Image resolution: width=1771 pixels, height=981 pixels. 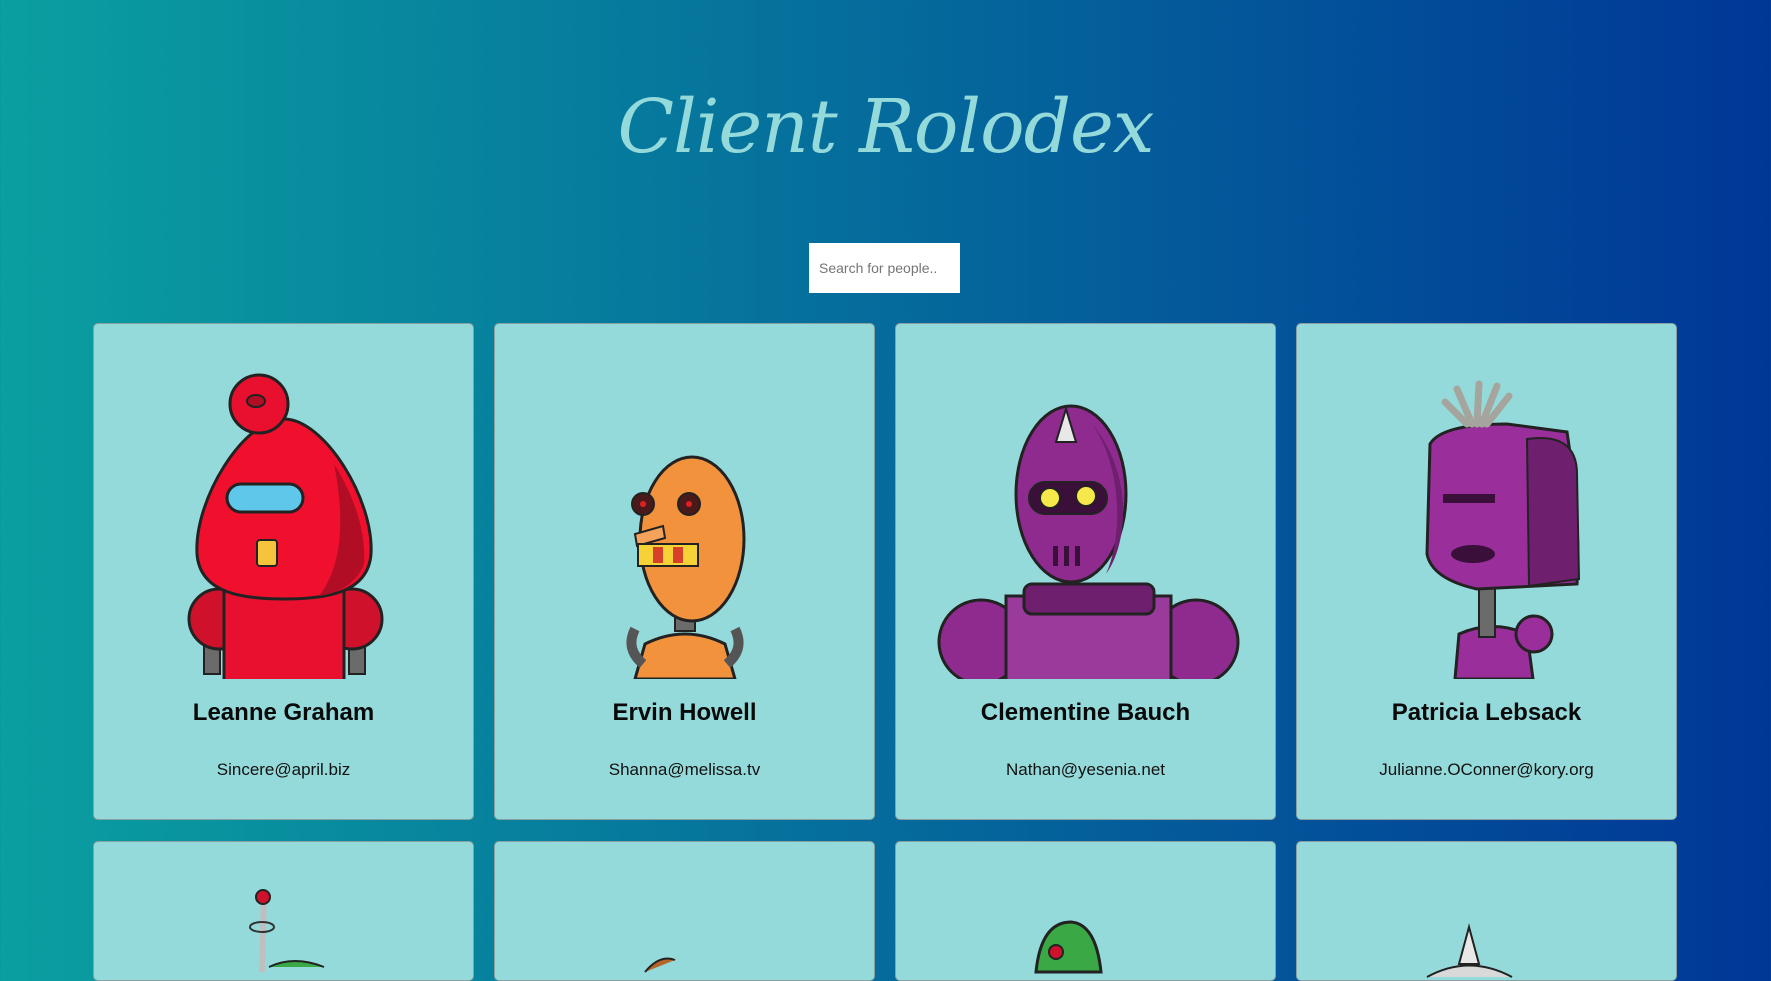 I want to click on card-name: Clementine Bauch, so click(x=1085, y=712).